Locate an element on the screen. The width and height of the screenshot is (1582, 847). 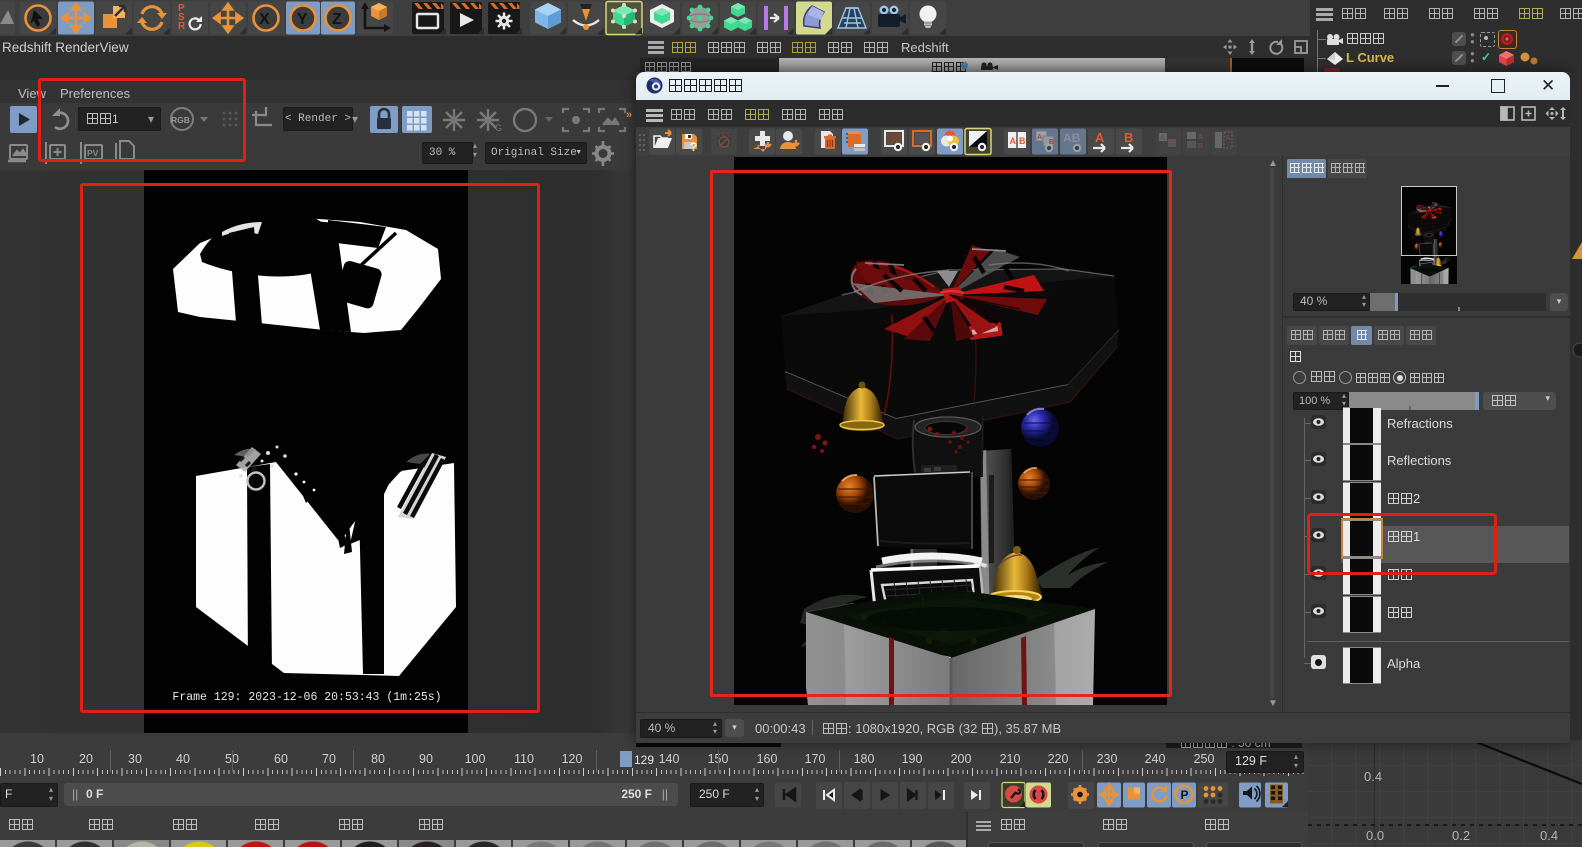
svg-text: AB is located at coordinates (1072, 138).